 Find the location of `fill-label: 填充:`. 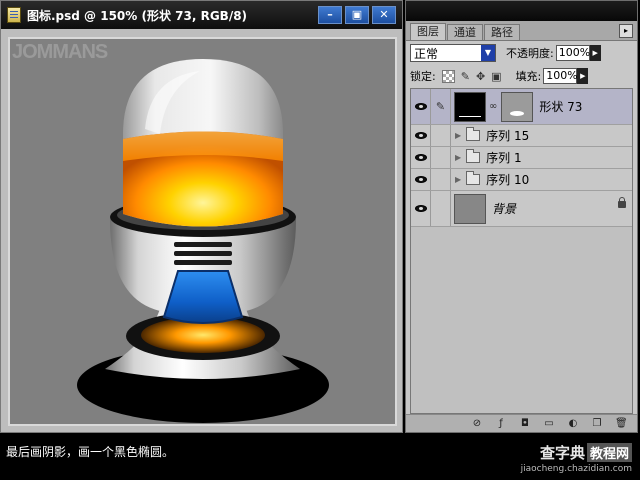

fill-label: 填充: is located at coordinates (528, 76).